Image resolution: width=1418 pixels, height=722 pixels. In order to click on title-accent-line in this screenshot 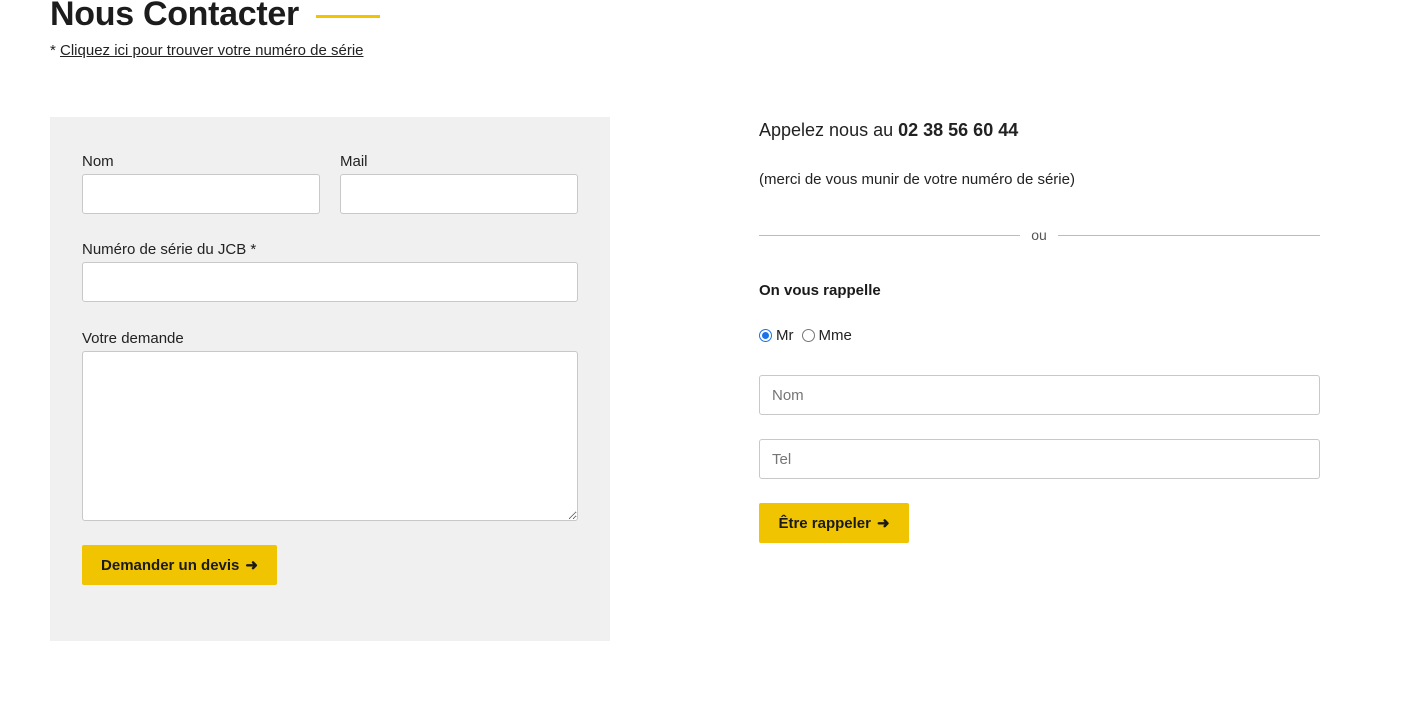, I will do `click(347, 16)`.